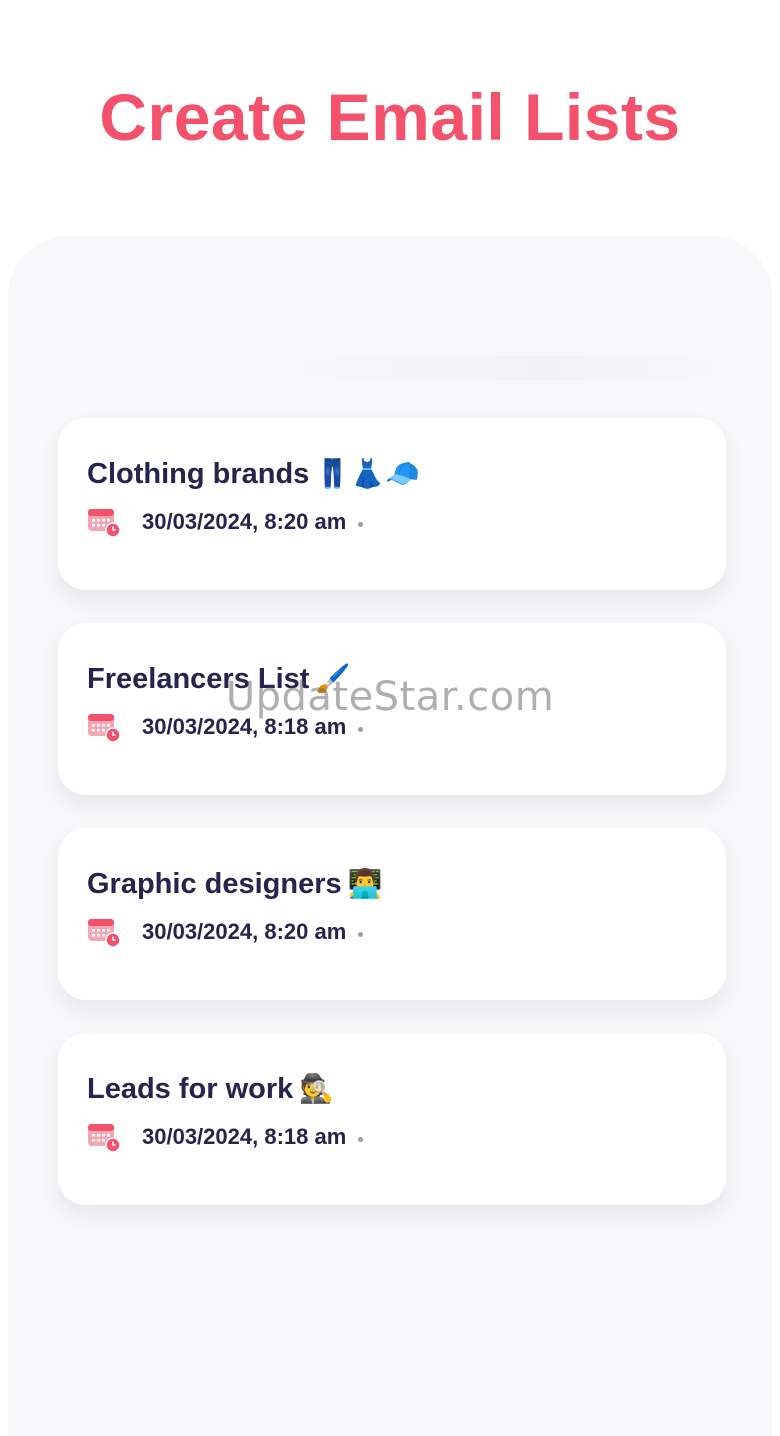  What do you see at coordinates (198, 474) in the screenshot?
I see `list-name: Clothing brands` at bounding box center [198, 474].